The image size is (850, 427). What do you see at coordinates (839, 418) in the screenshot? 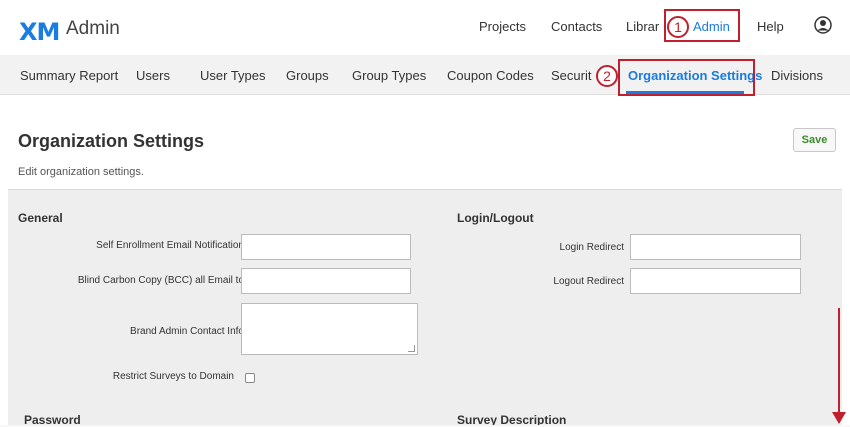
I see `down-arrow-head-icon` at bounding box center [839, 418].